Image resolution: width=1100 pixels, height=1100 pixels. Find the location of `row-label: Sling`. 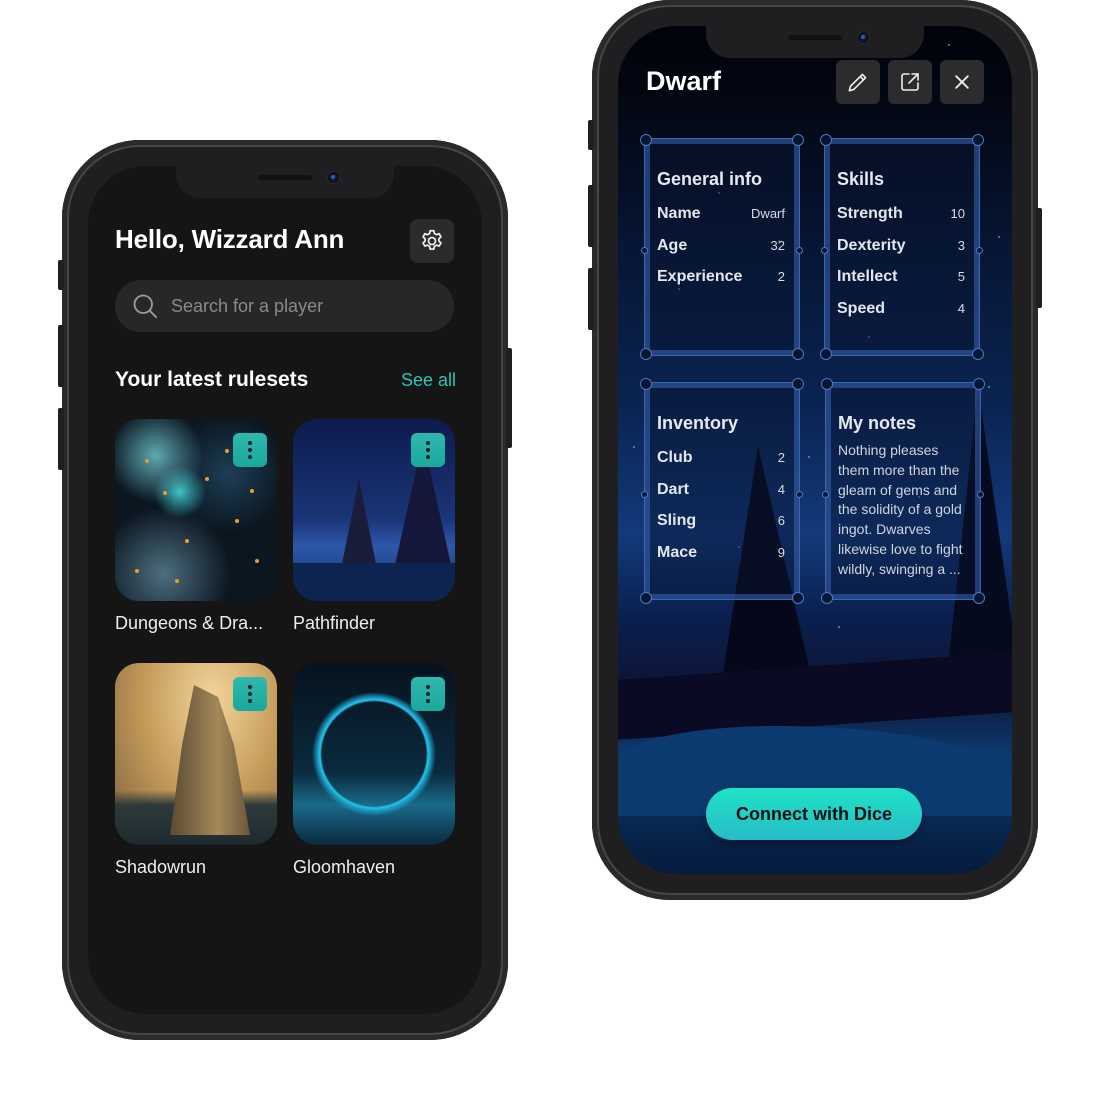

row-label: Sling is located at coordinates (677, 520).